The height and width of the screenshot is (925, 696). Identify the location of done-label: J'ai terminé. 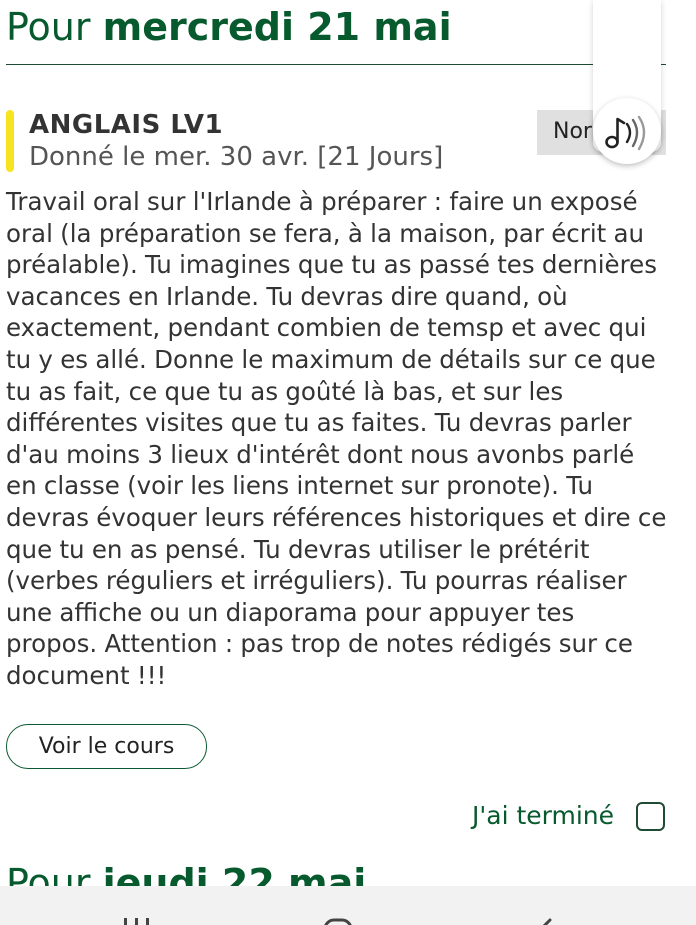
(543, 815).